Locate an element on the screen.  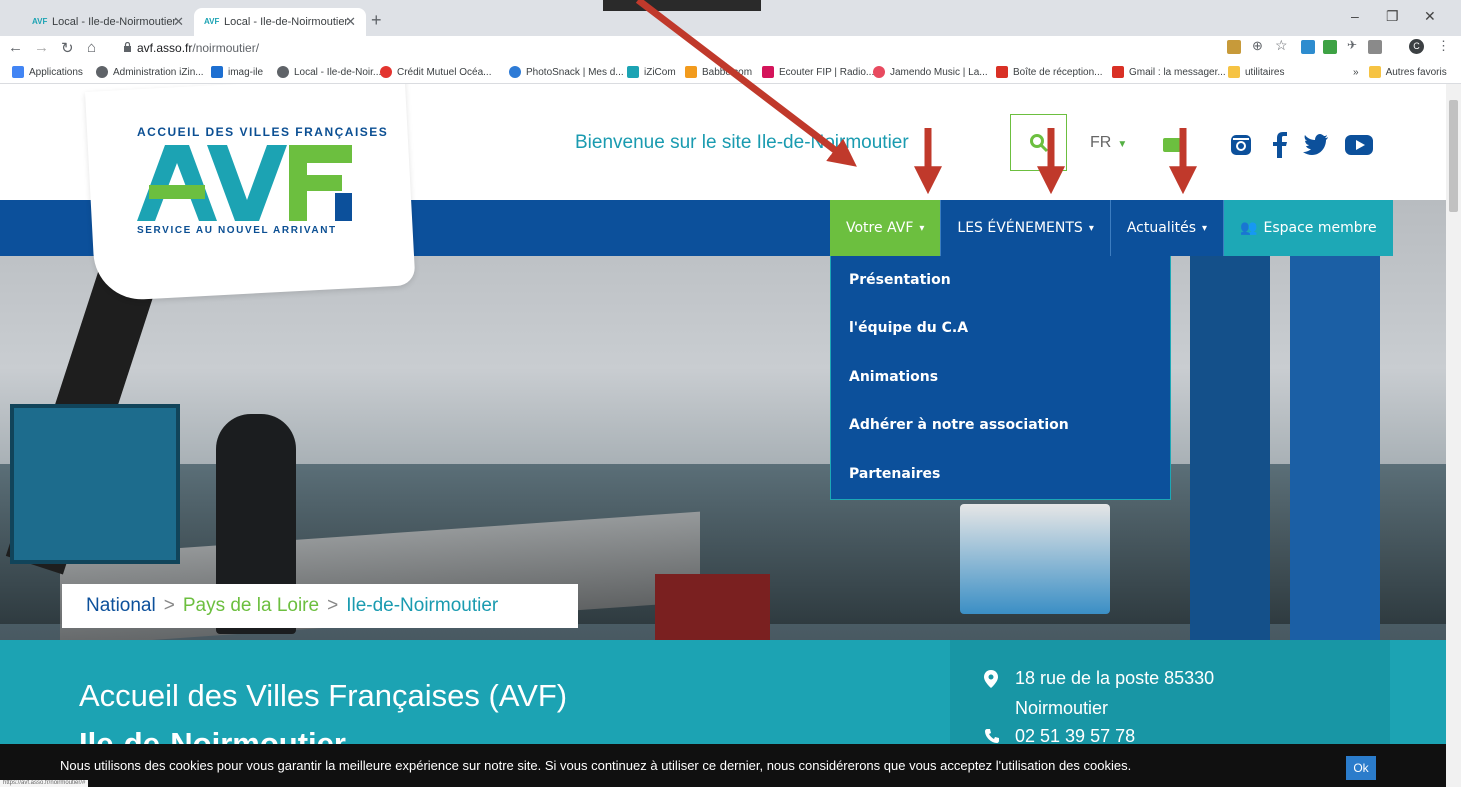
youtube-icon is located at coordinates (1359, 145).